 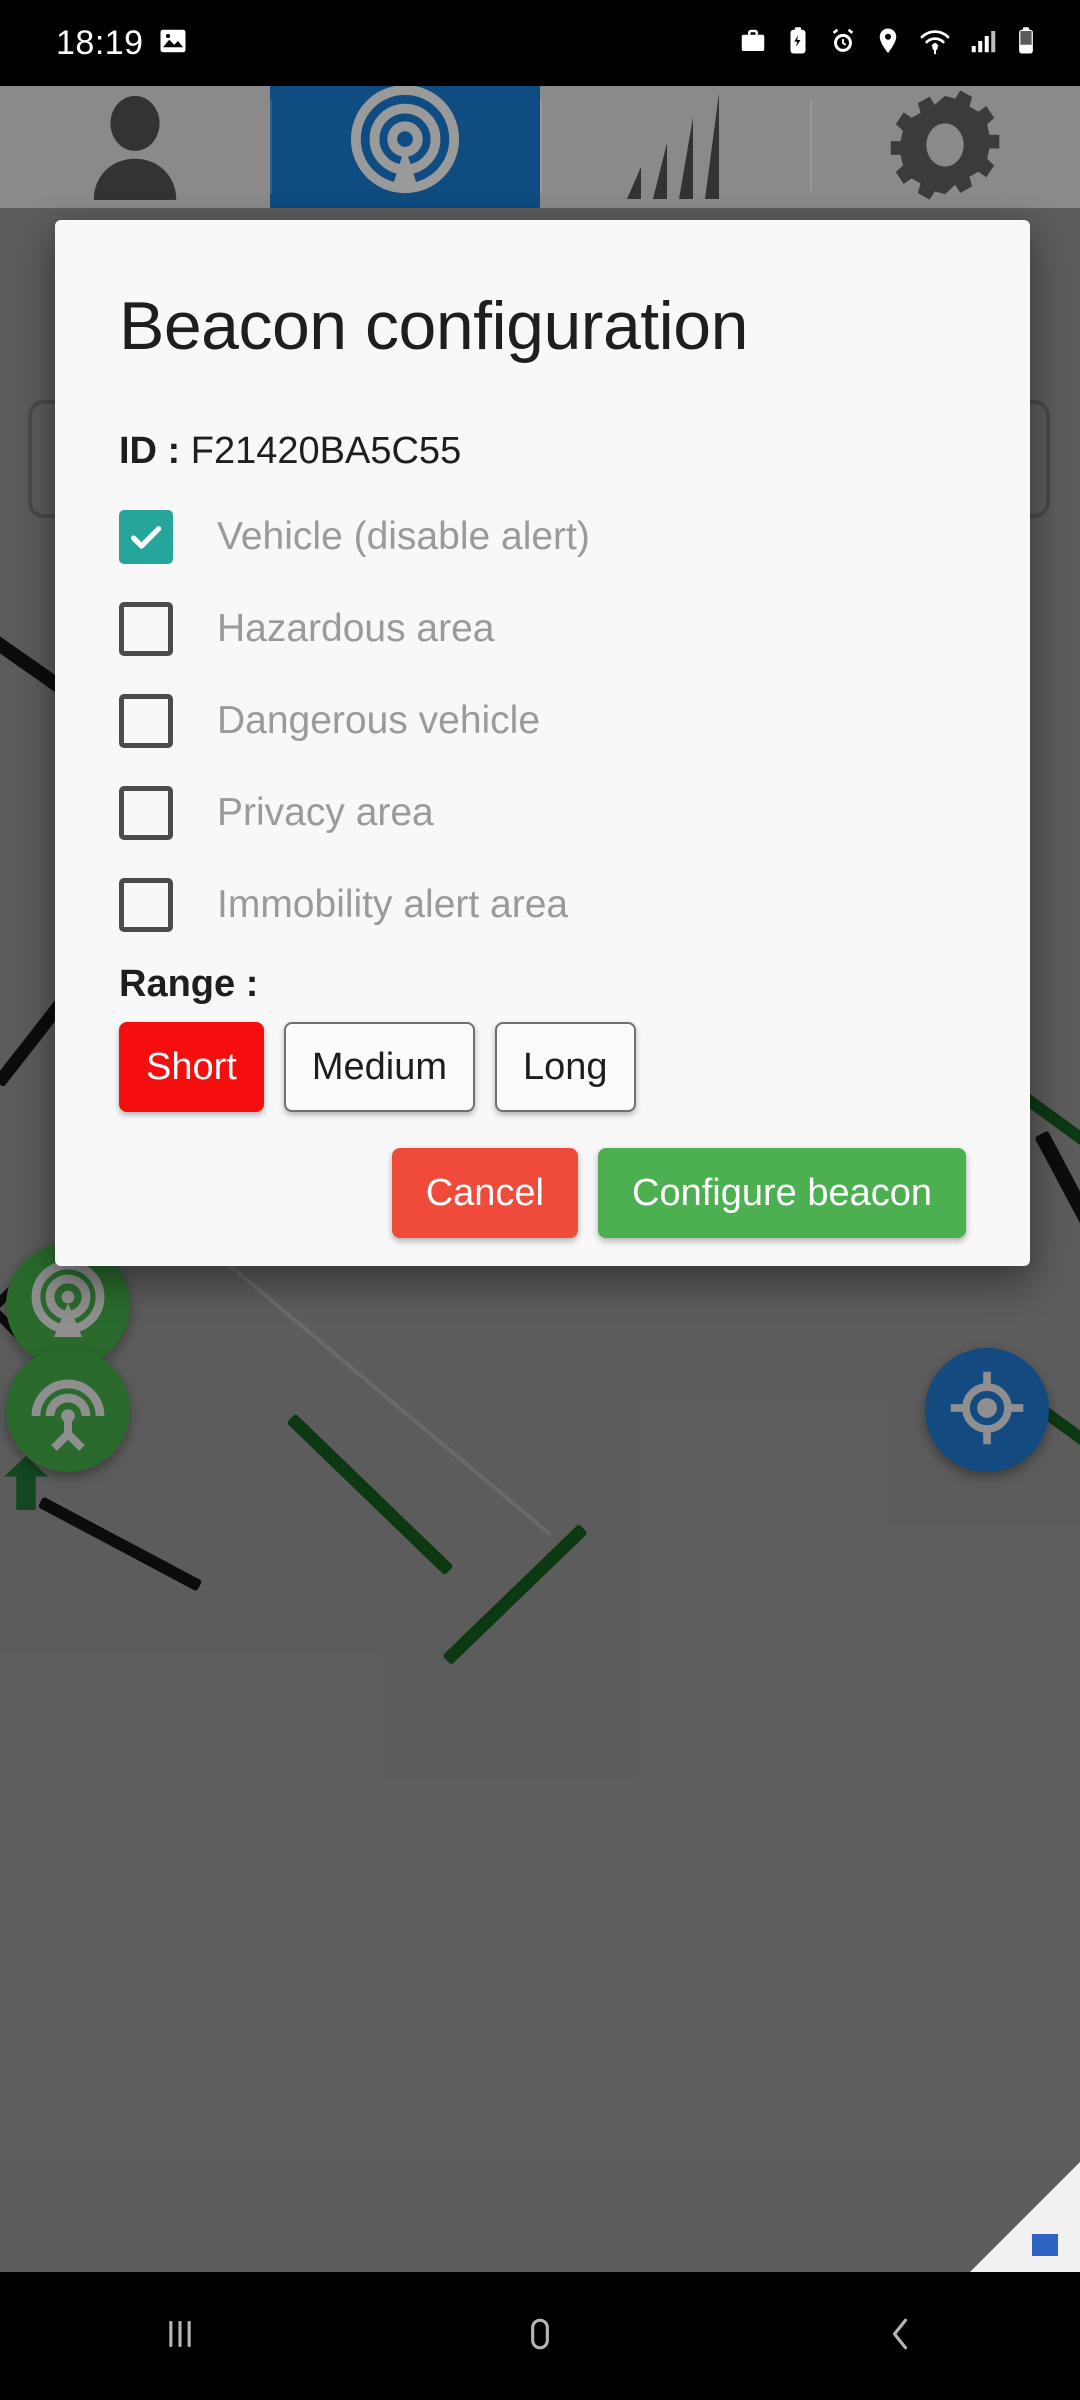 What do you see at coordinates (542, 416) in the screenshot?
I see `beacon-id-line: ID : F21420BA5C55` at bounding box center [542, 416].